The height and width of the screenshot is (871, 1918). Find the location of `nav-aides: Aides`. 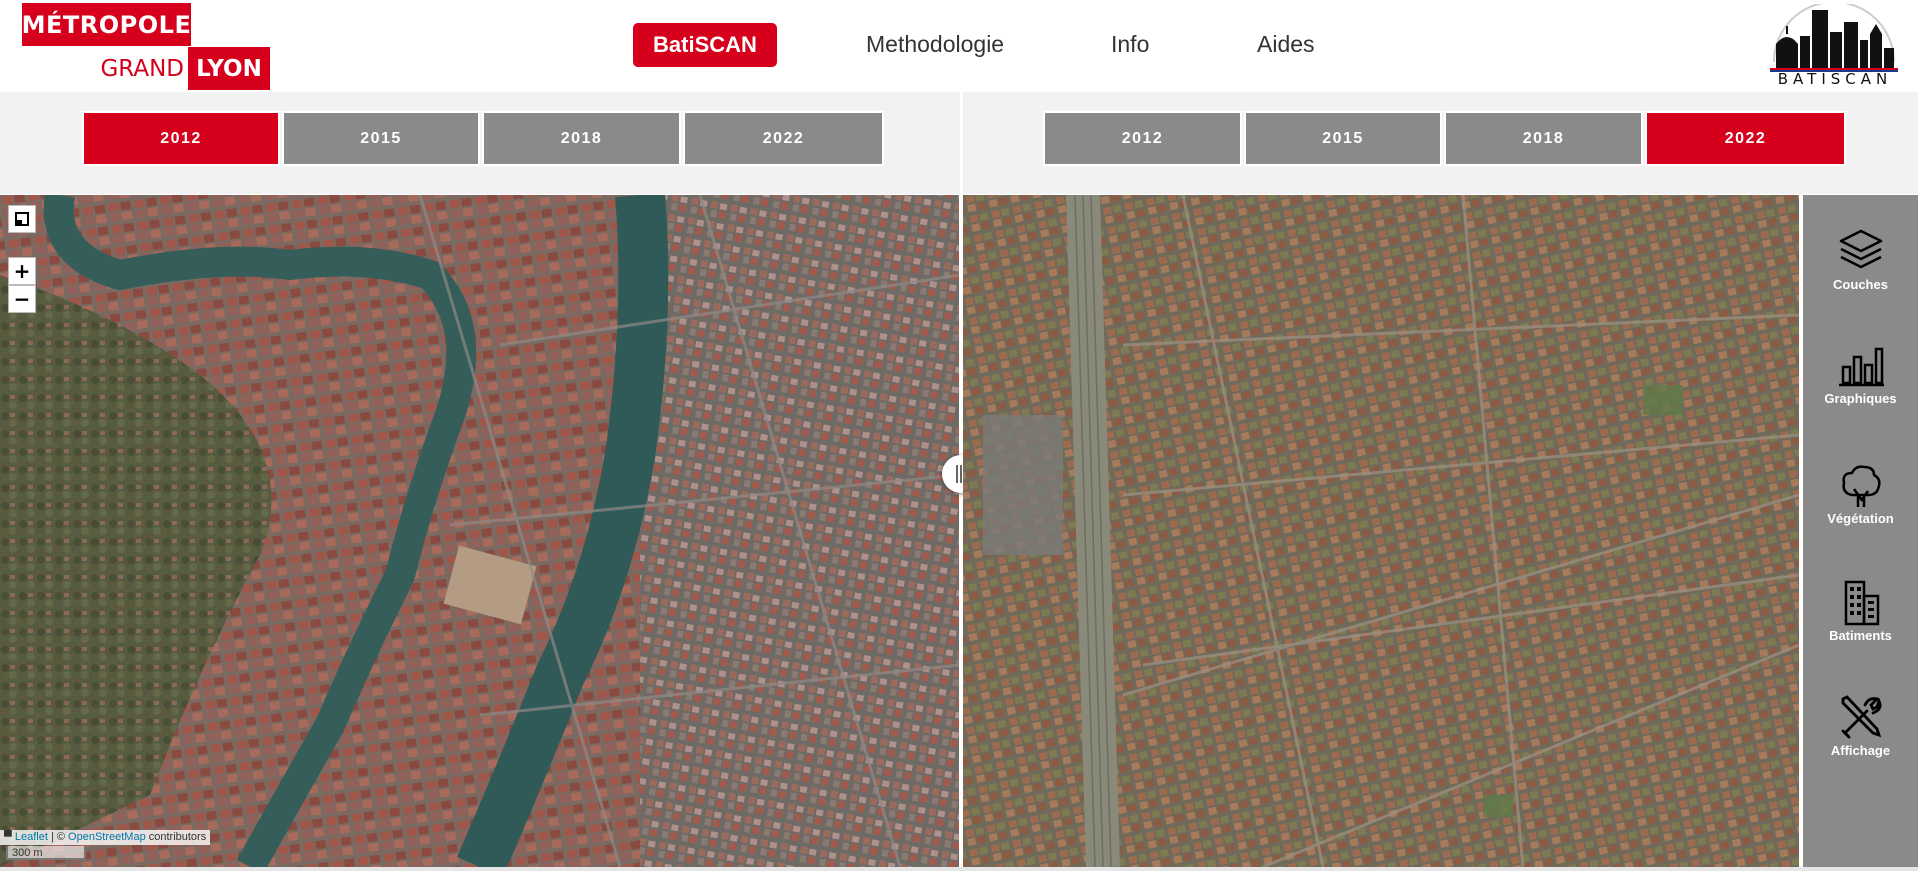

nav-aides: Aides is located at coordinates (1286, 44).